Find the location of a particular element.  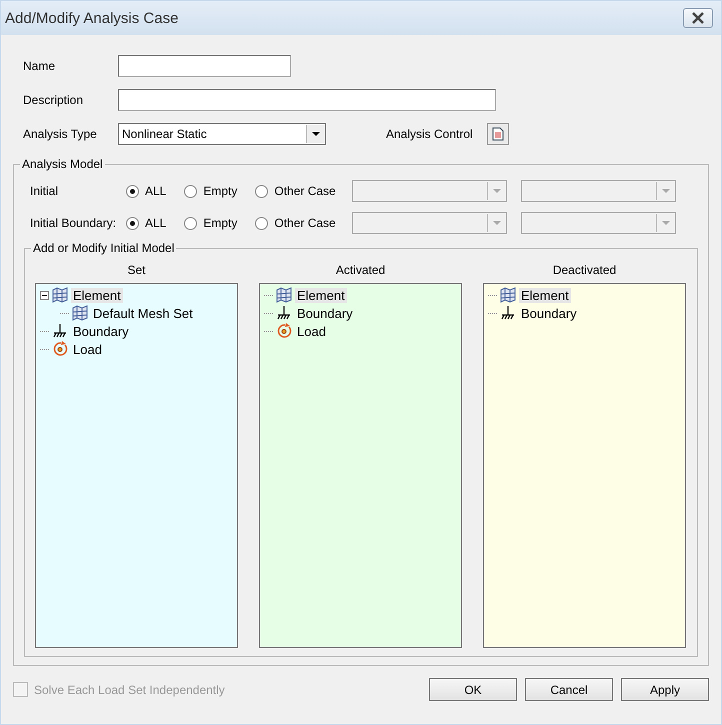

field-label: Description is located at coordinates (53, 100).